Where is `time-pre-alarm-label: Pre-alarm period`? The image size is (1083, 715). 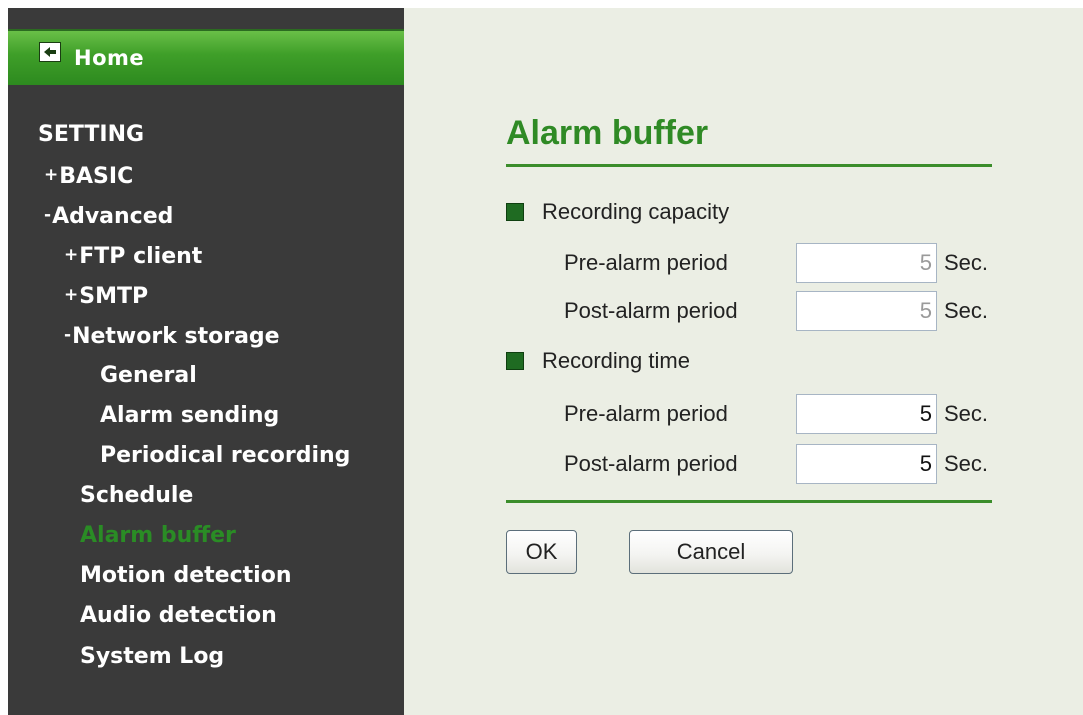
time-pre-alarm-label: Pre-alarm period is located at coordinates (646, 413).